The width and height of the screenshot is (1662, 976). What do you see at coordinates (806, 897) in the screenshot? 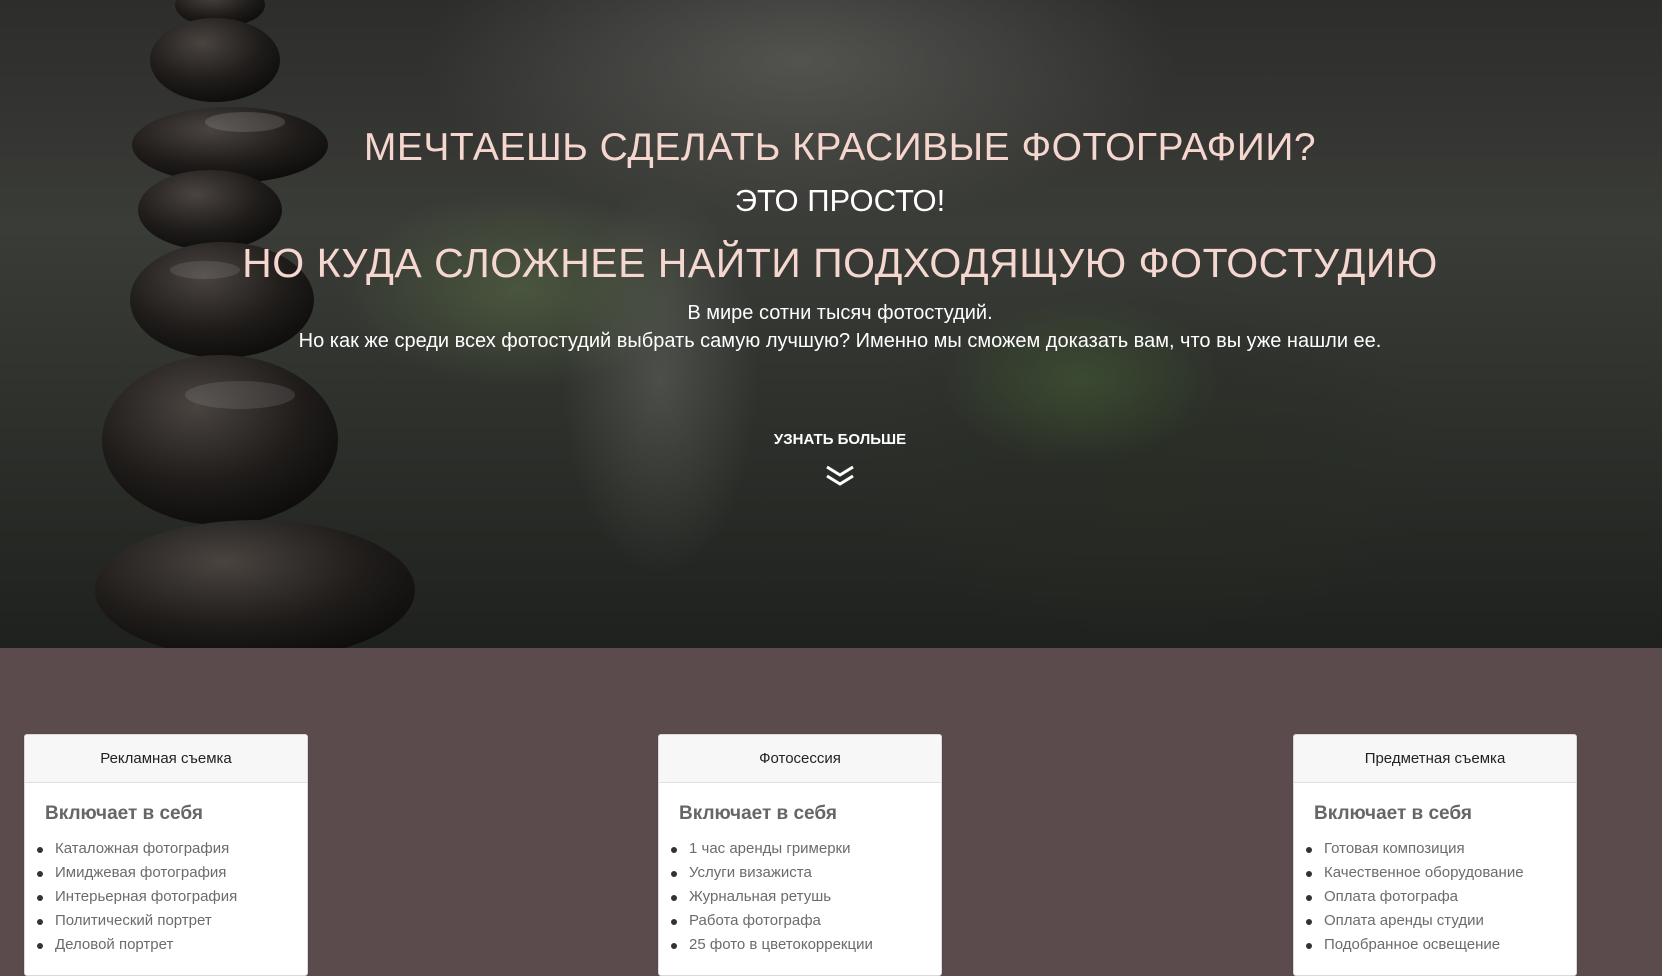
I see `list-item: Журнальная ретушь` at bounding box center [806, 897].